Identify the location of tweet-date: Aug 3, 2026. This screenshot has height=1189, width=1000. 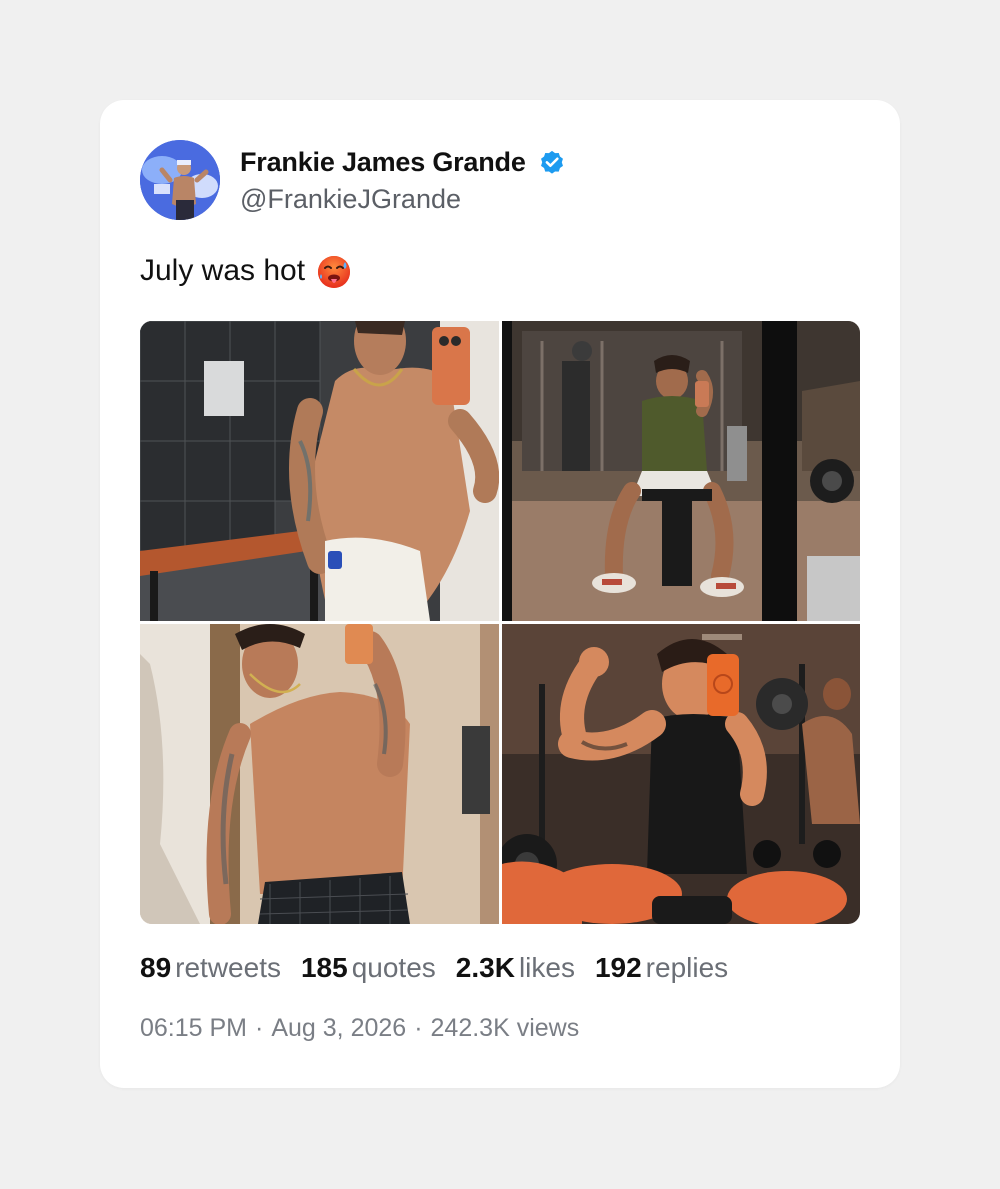
(338, 1028).